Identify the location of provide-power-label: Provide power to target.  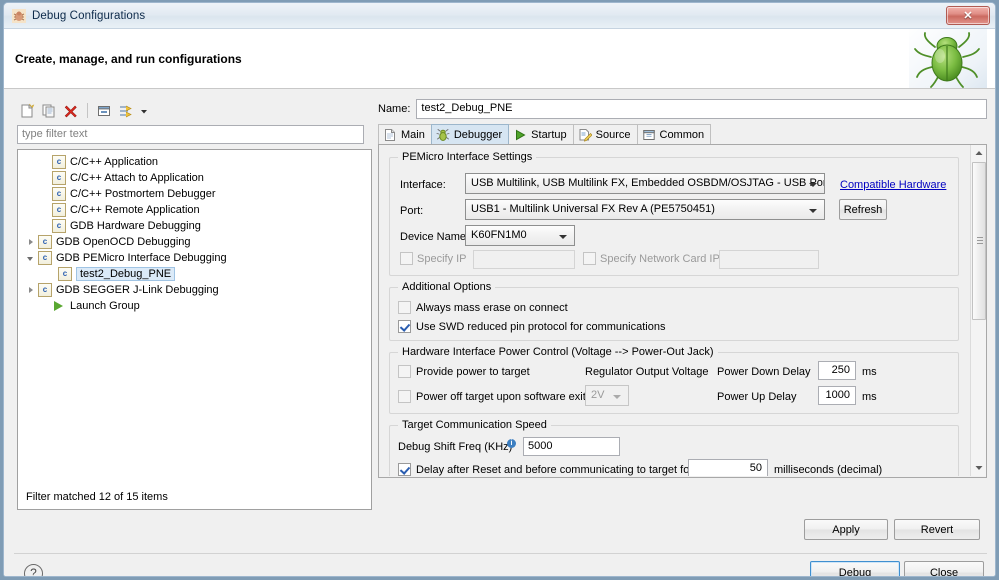
(473, 372).